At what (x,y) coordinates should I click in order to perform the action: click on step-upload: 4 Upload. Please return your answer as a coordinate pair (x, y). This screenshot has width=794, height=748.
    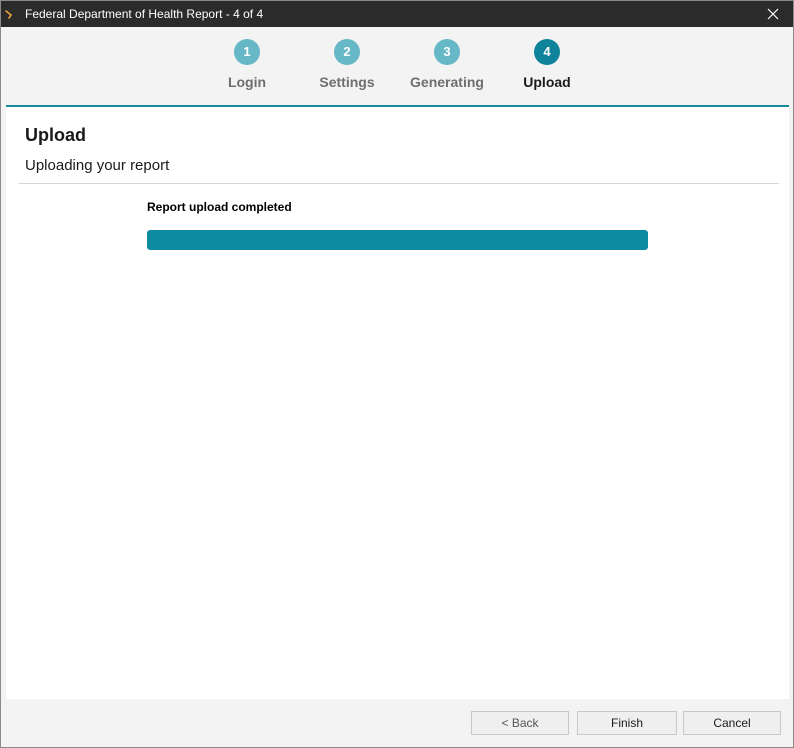
    Looking at the image, I should click on (547, 64).